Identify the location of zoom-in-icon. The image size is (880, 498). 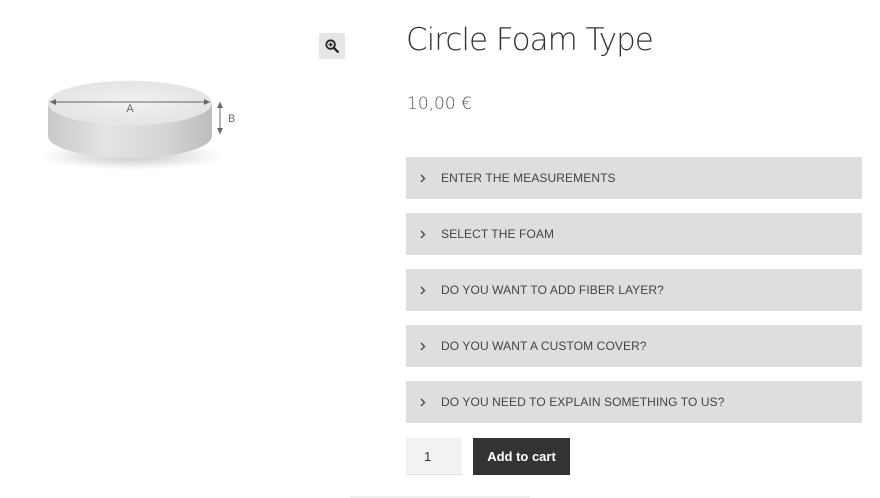
(332, 46).